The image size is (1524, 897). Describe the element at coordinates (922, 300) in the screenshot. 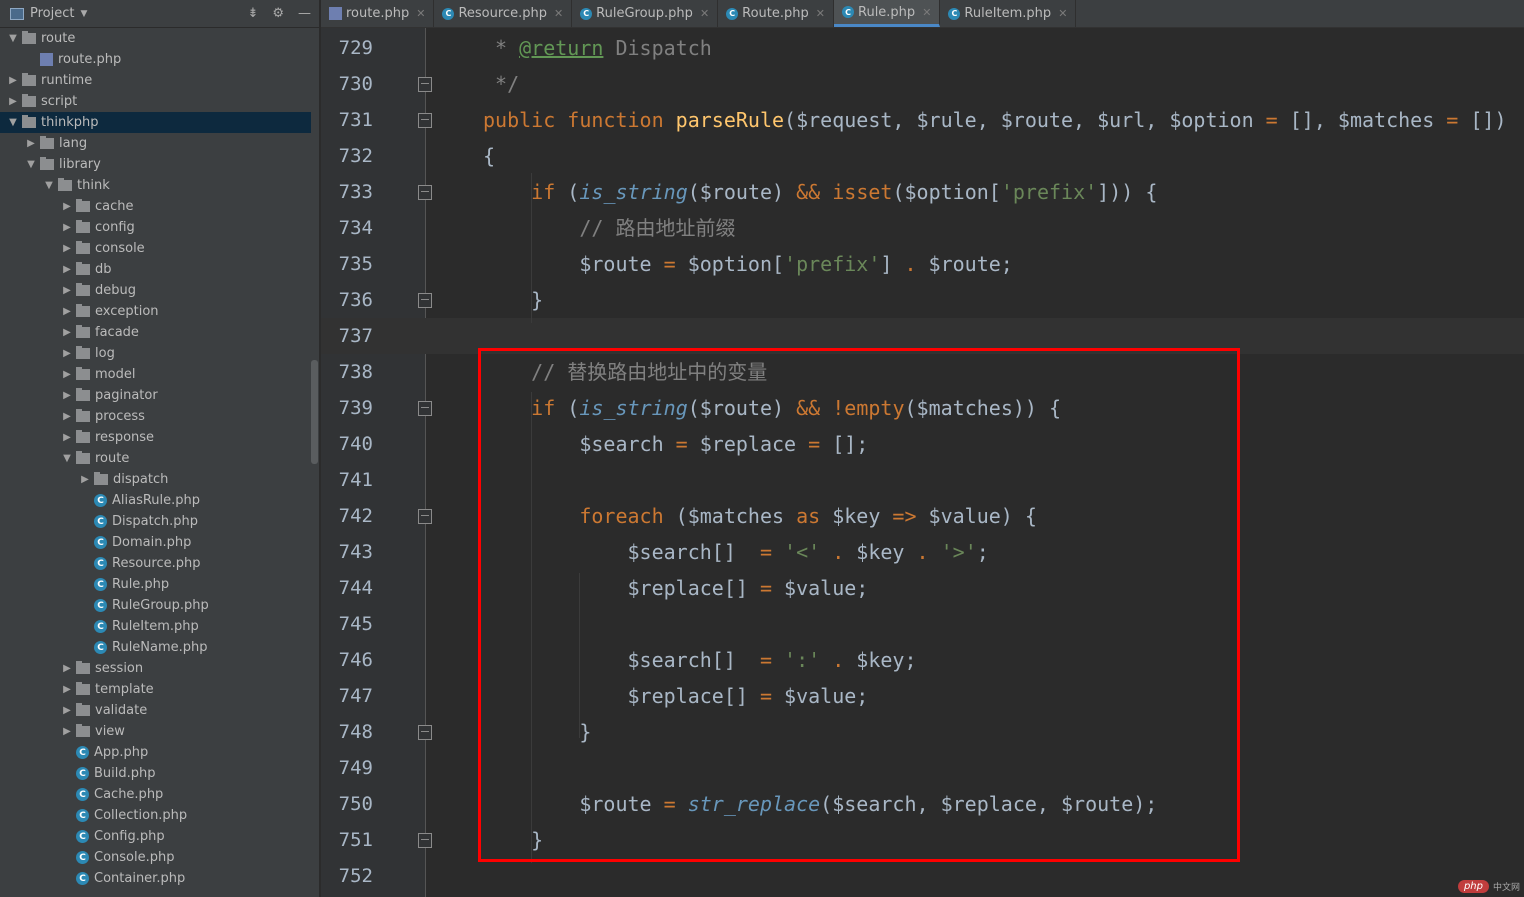

I see `code-line: 736 }` at that location.